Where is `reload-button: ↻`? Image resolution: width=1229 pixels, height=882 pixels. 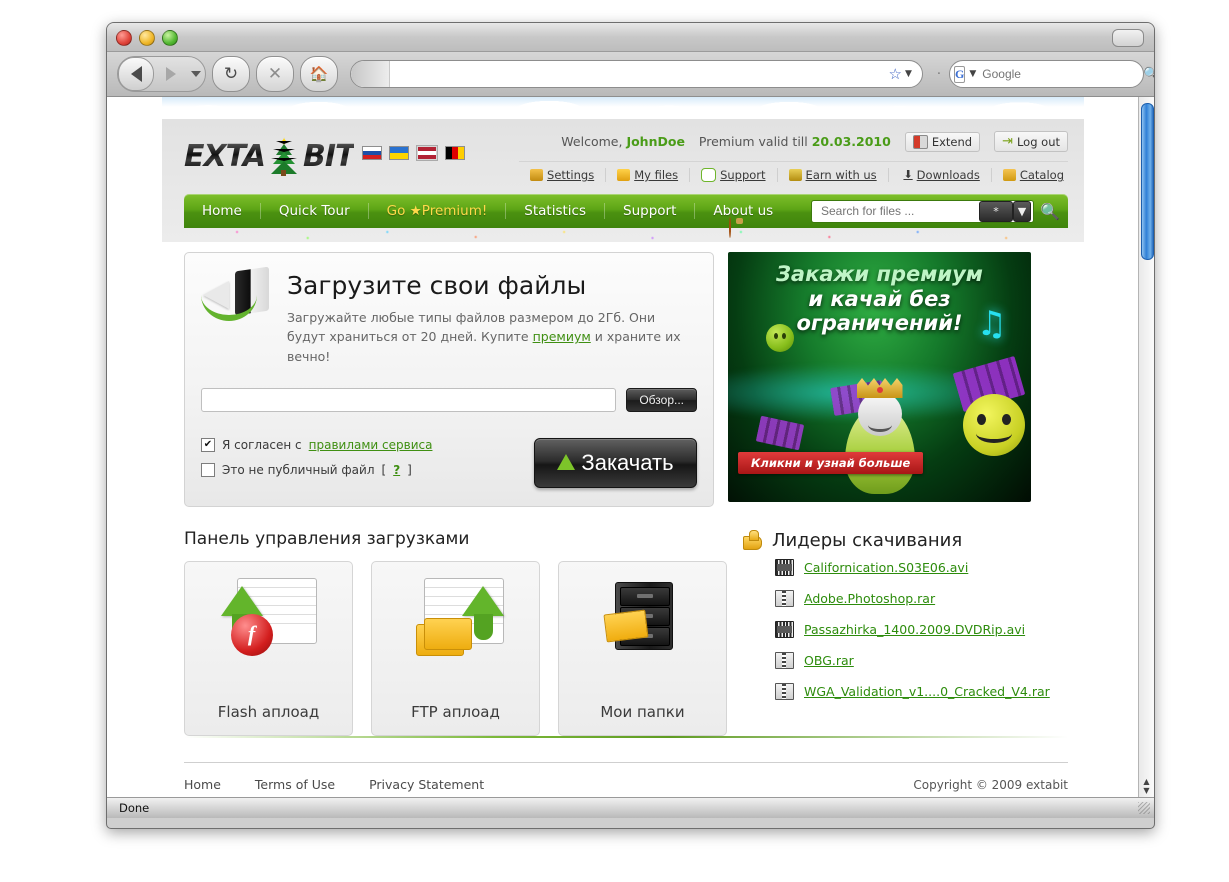 reload-button: ↻ is located at coordinates (231, 74).